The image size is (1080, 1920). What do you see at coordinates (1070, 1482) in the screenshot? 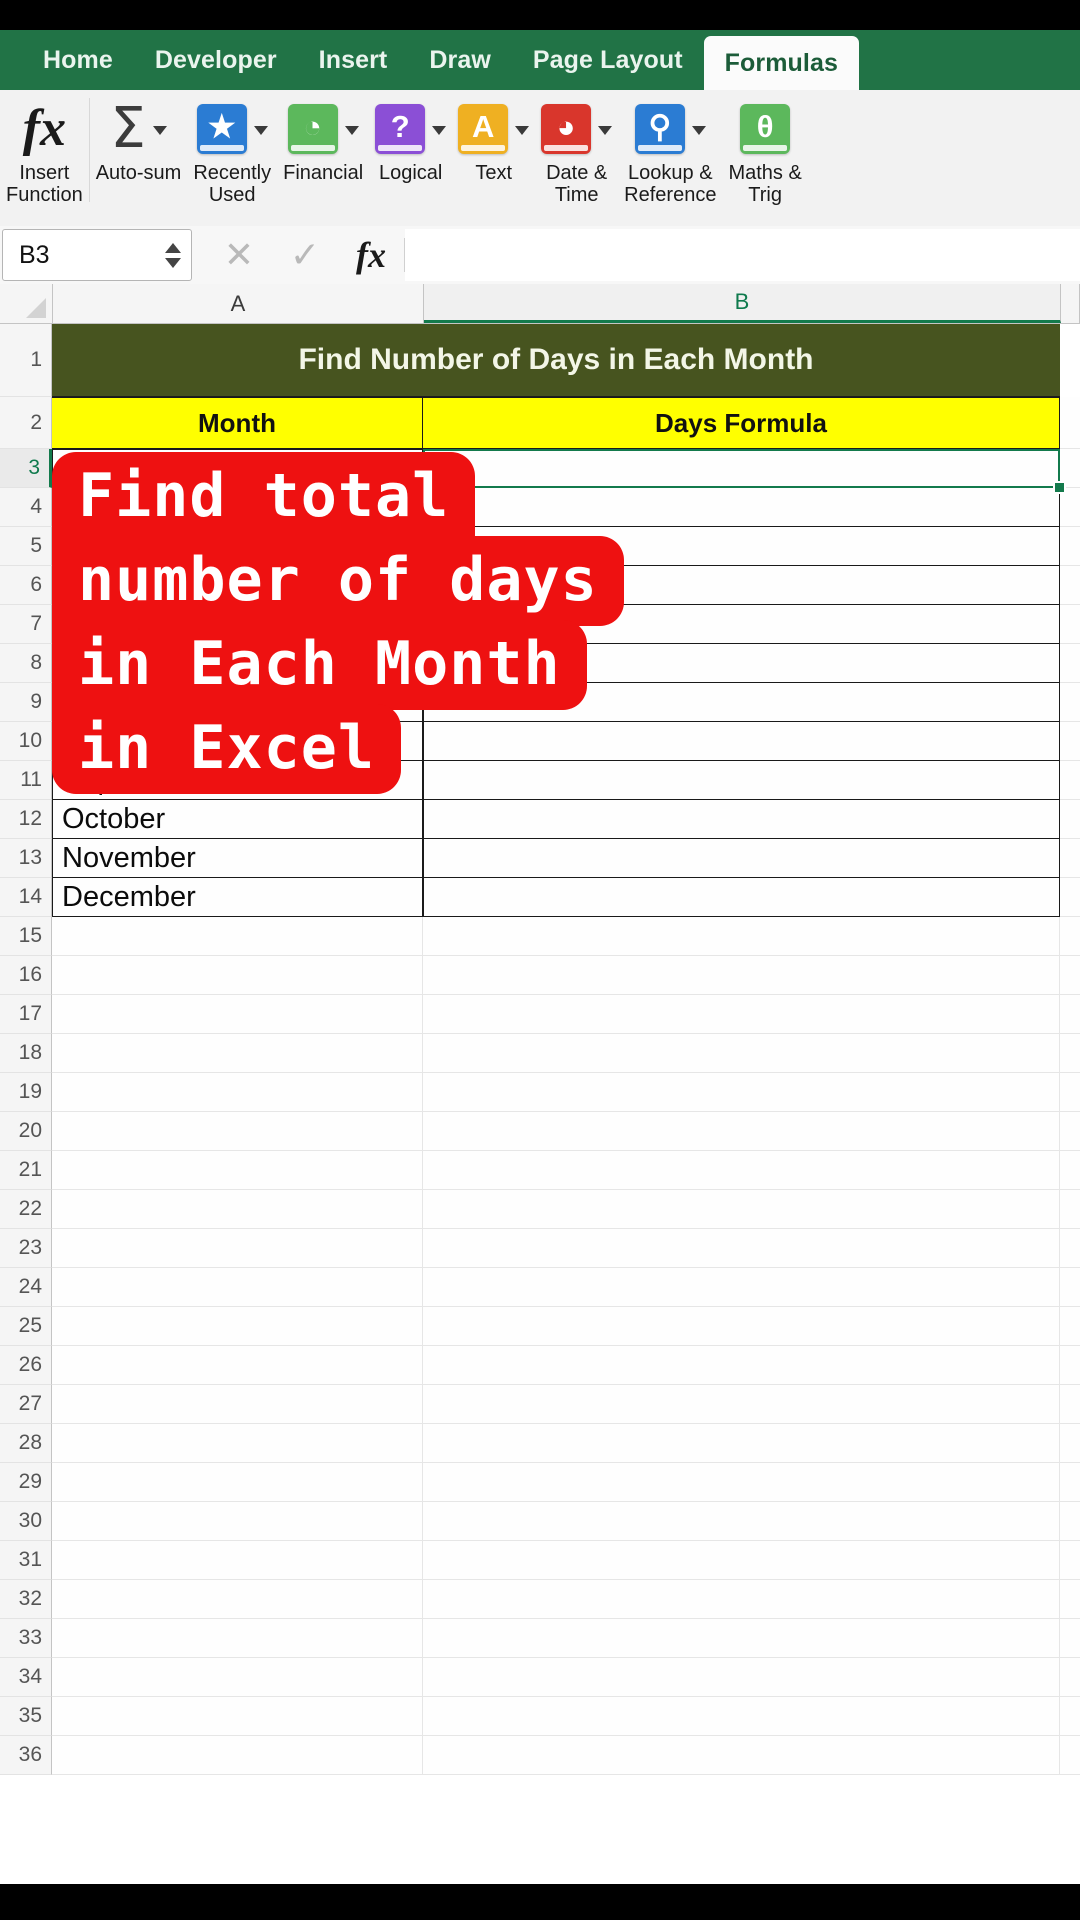
I see `cell-c29` at bounding box center [1070, 1482].